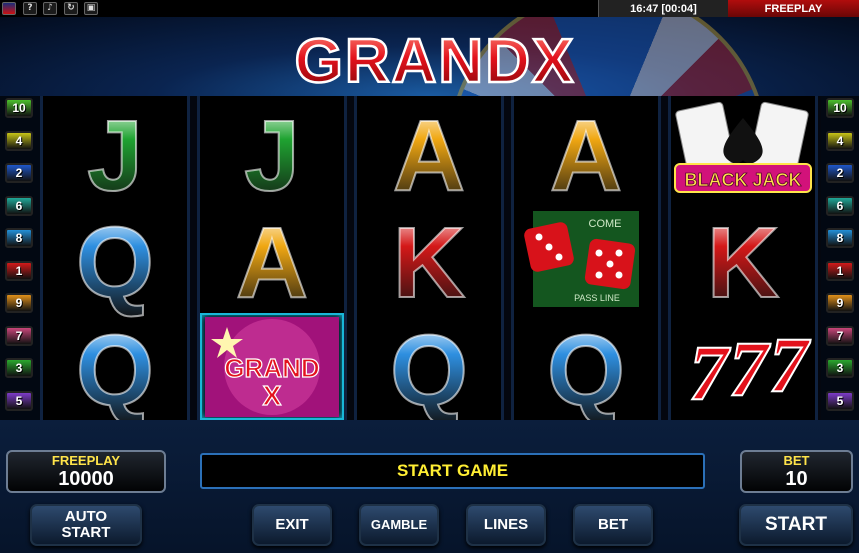 This screenshot has height=553, width=859. Describe the element at coordinates (71, 8) in the screenshot. I see `refresh-icon: ↻` at that location.